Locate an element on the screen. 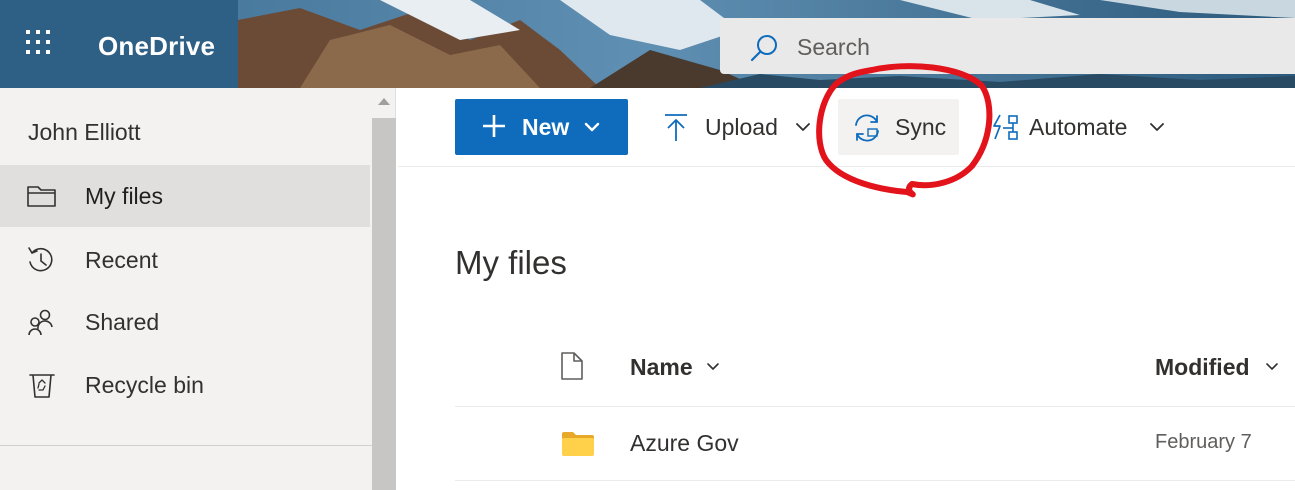  sidebar-item-my-files: My files is located at coordinates (185, 196).